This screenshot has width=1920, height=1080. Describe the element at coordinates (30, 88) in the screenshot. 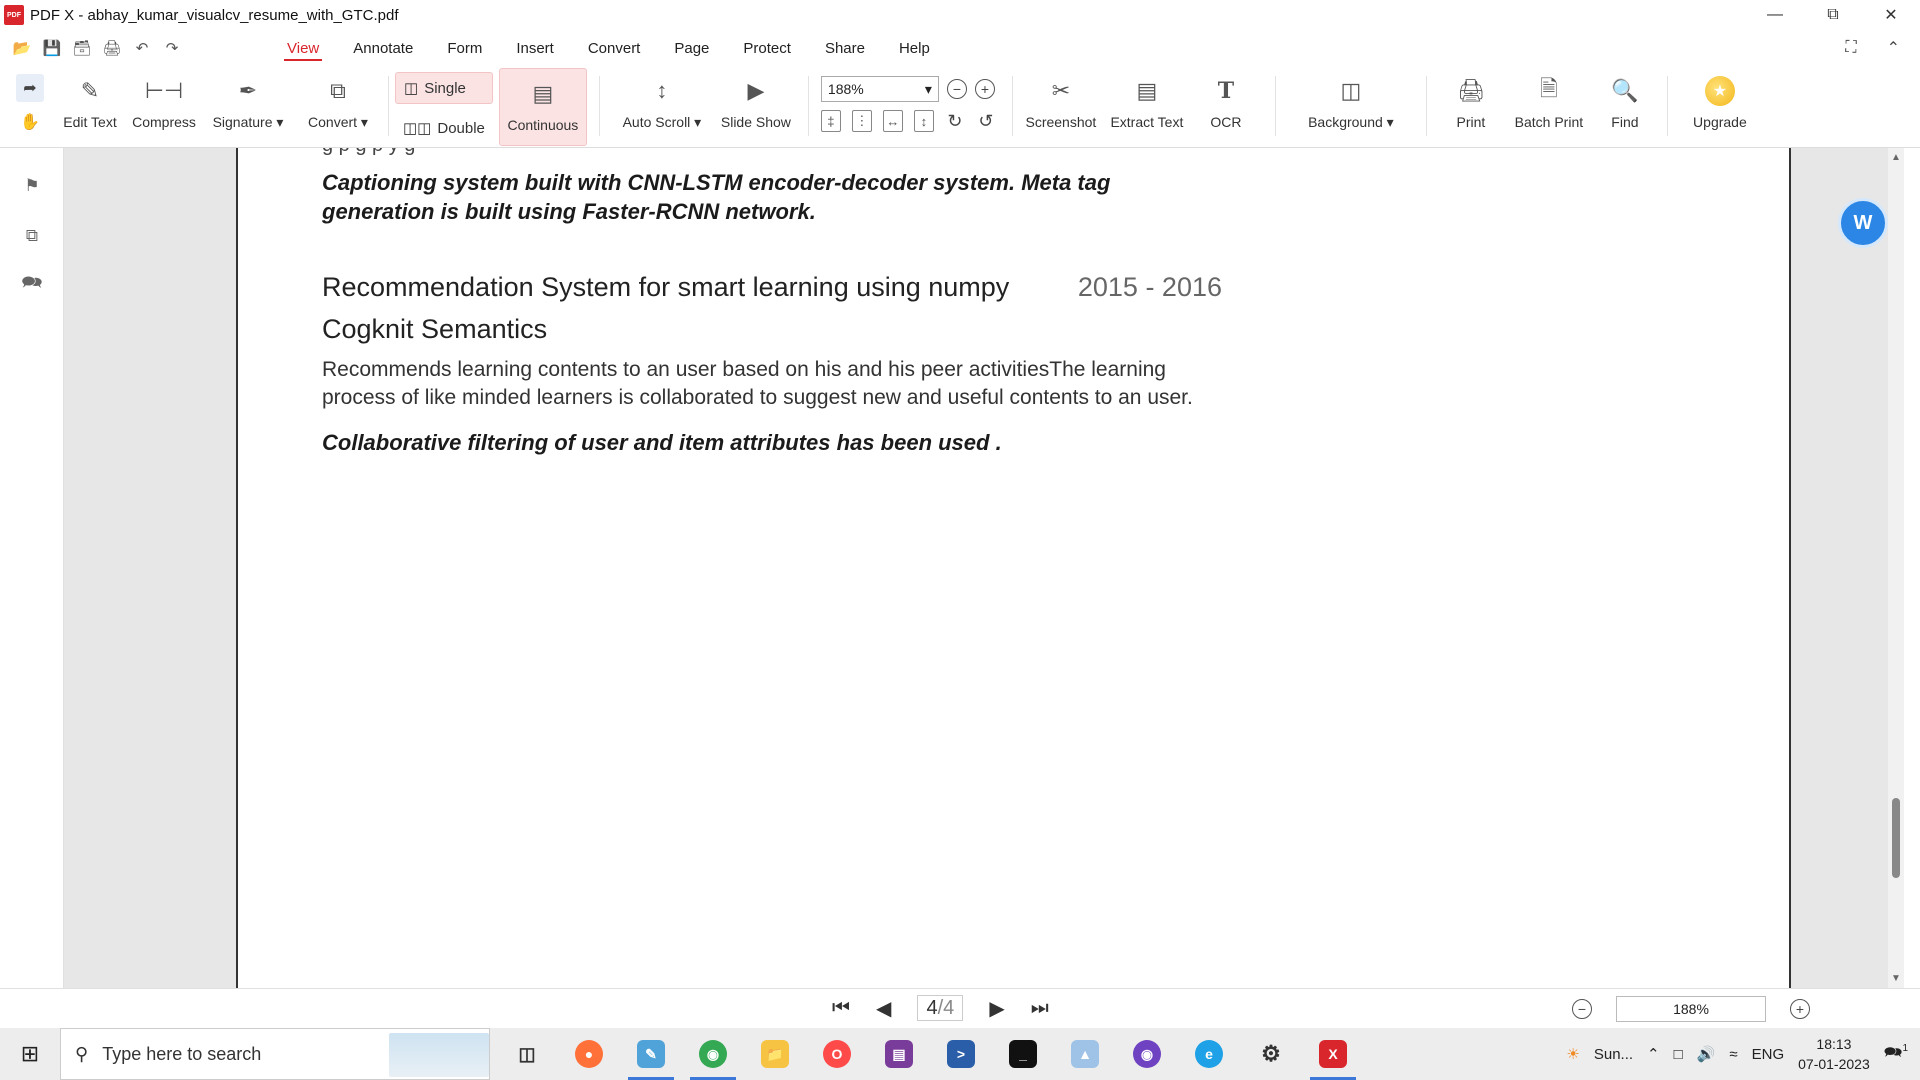

I see `select-tool-icon: ➦` at that location.